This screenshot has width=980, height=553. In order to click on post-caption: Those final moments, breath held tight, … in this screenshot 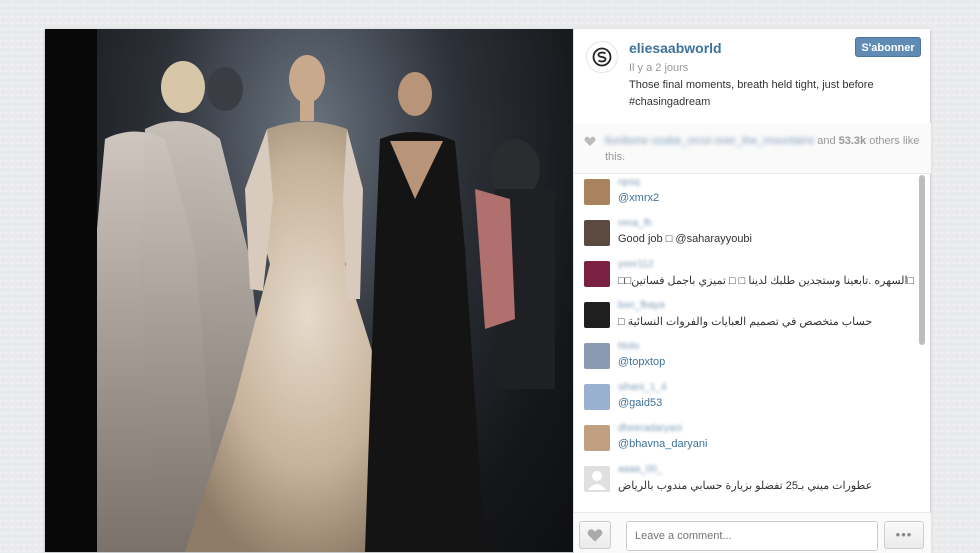, I will do `click(751, 93)`.